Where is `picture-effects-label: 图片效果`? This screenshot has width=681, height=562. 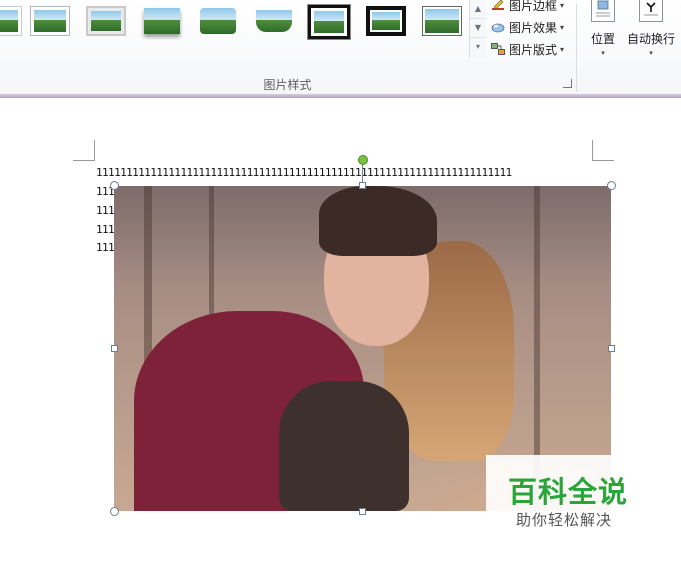 picture-effects-label: 图片效果 is located at coordinates (533, 27).